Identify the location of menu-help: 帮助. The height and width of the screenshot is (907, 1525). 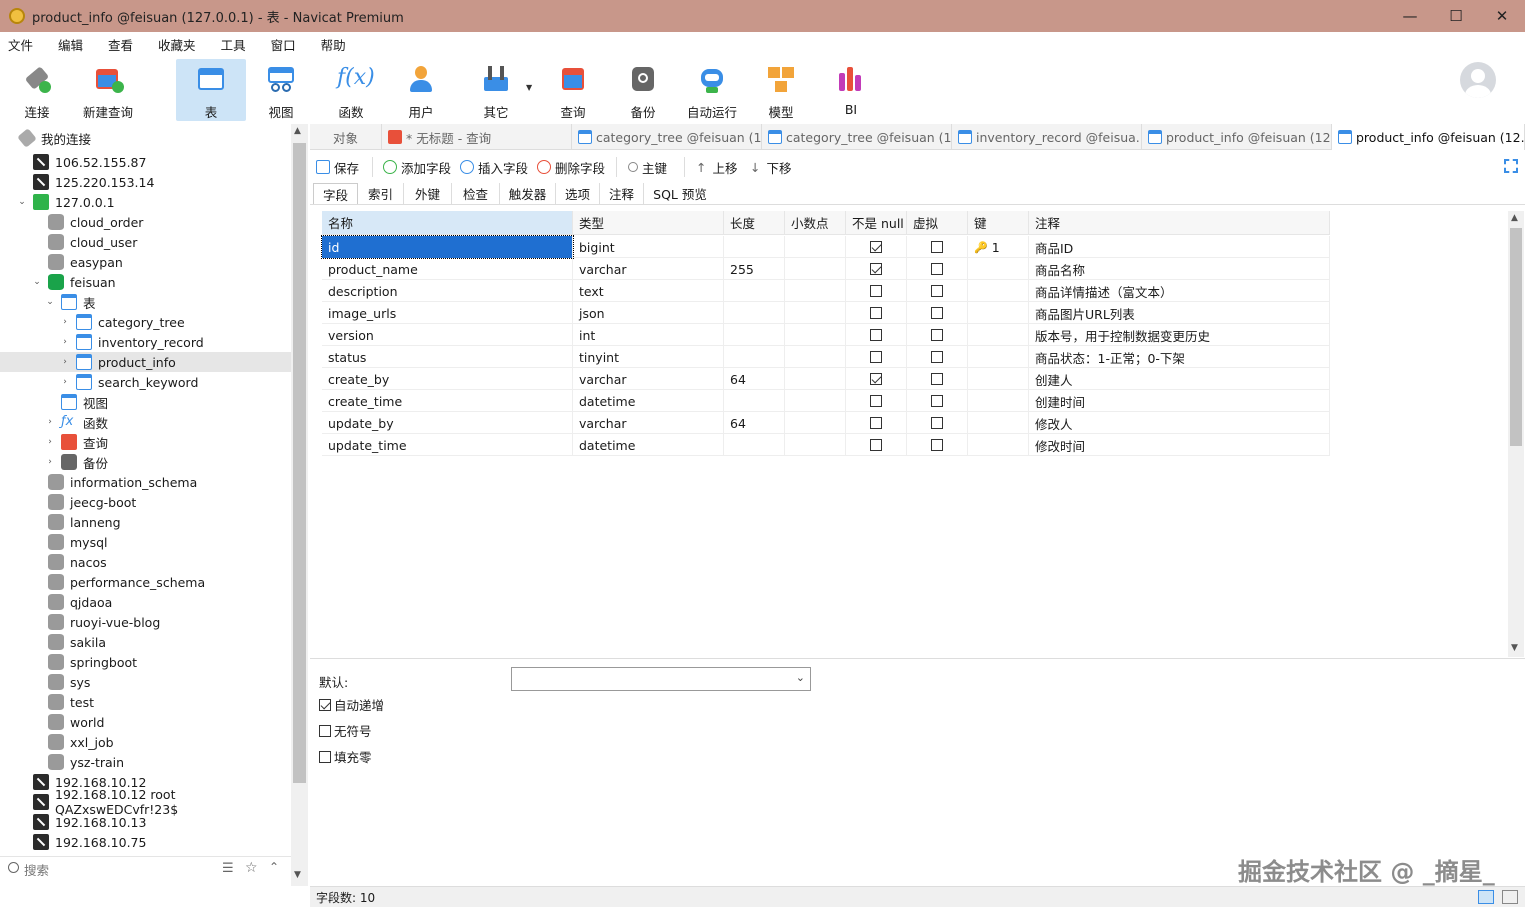
(329, 44).